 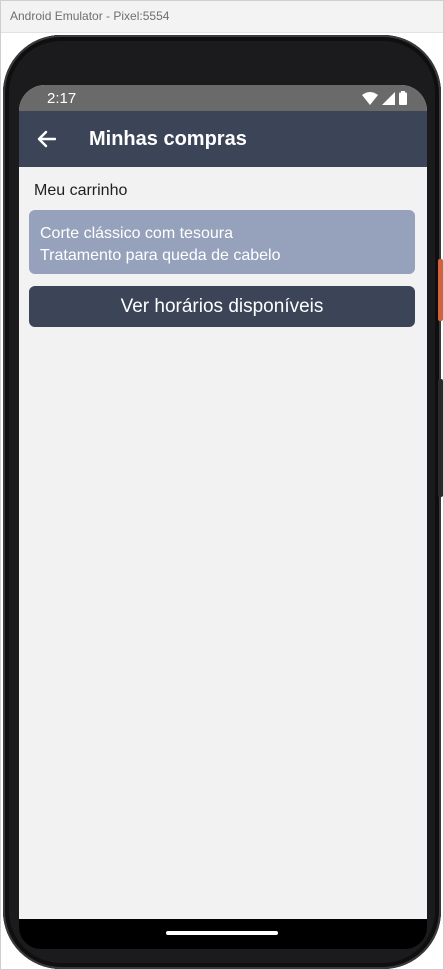 What do you see at coordinates (160, 255) in the screenshot?
I see `cart-item: Tratamento para queda de cabelo` at bounding box center [160, 255].